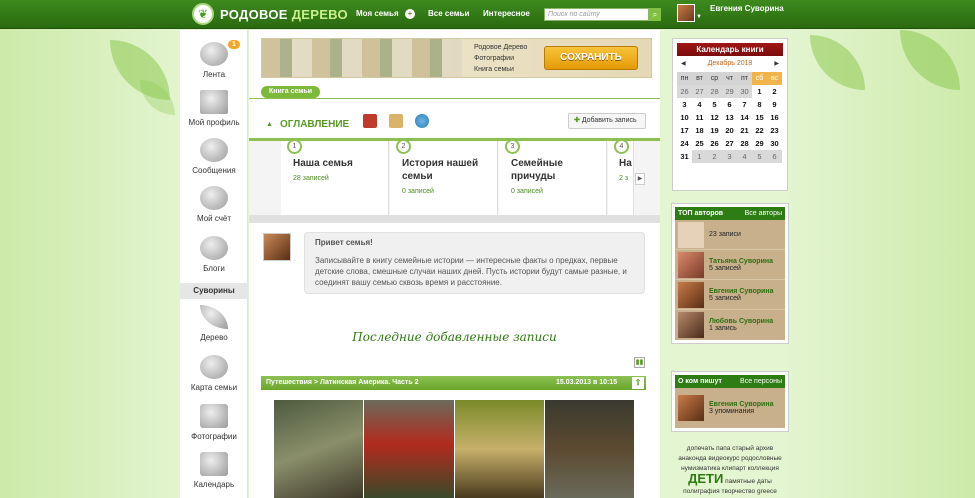 The width and height of the screenshot is (975, 498). What do you see at coordinates (730, 459) in the screenshot?
I see `tag-line: анаконда видеокурс родословные` at bounding box center [730, 459].